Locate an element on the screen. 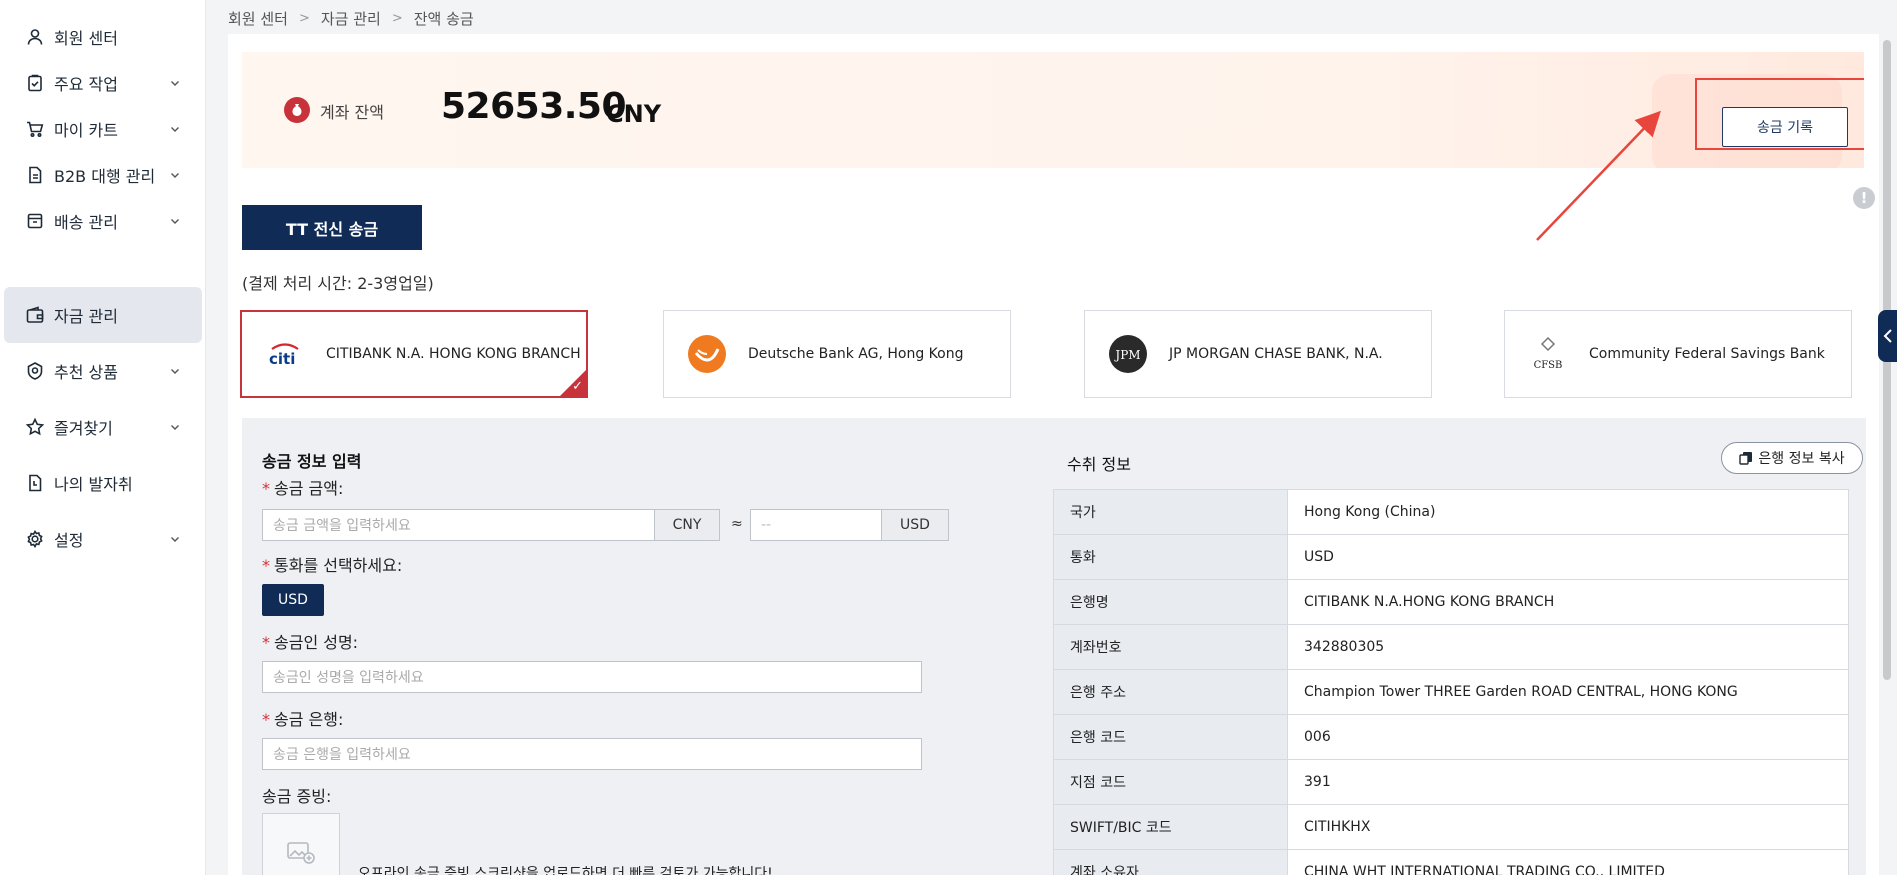 This screenshot has height=875, width=1897. currency-select-label: * 통화를 선택하세요: is located at coordinates (332, 565).